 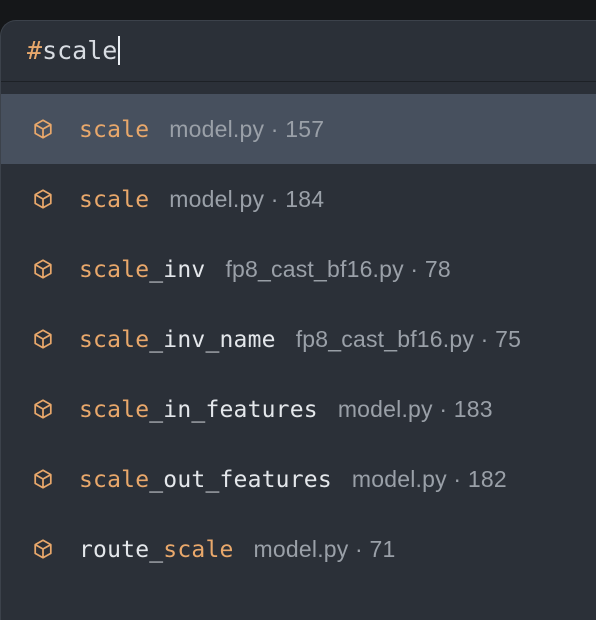 I want to click on result-item: scale_out_features model.py · 182, so click(x=298, y=479).